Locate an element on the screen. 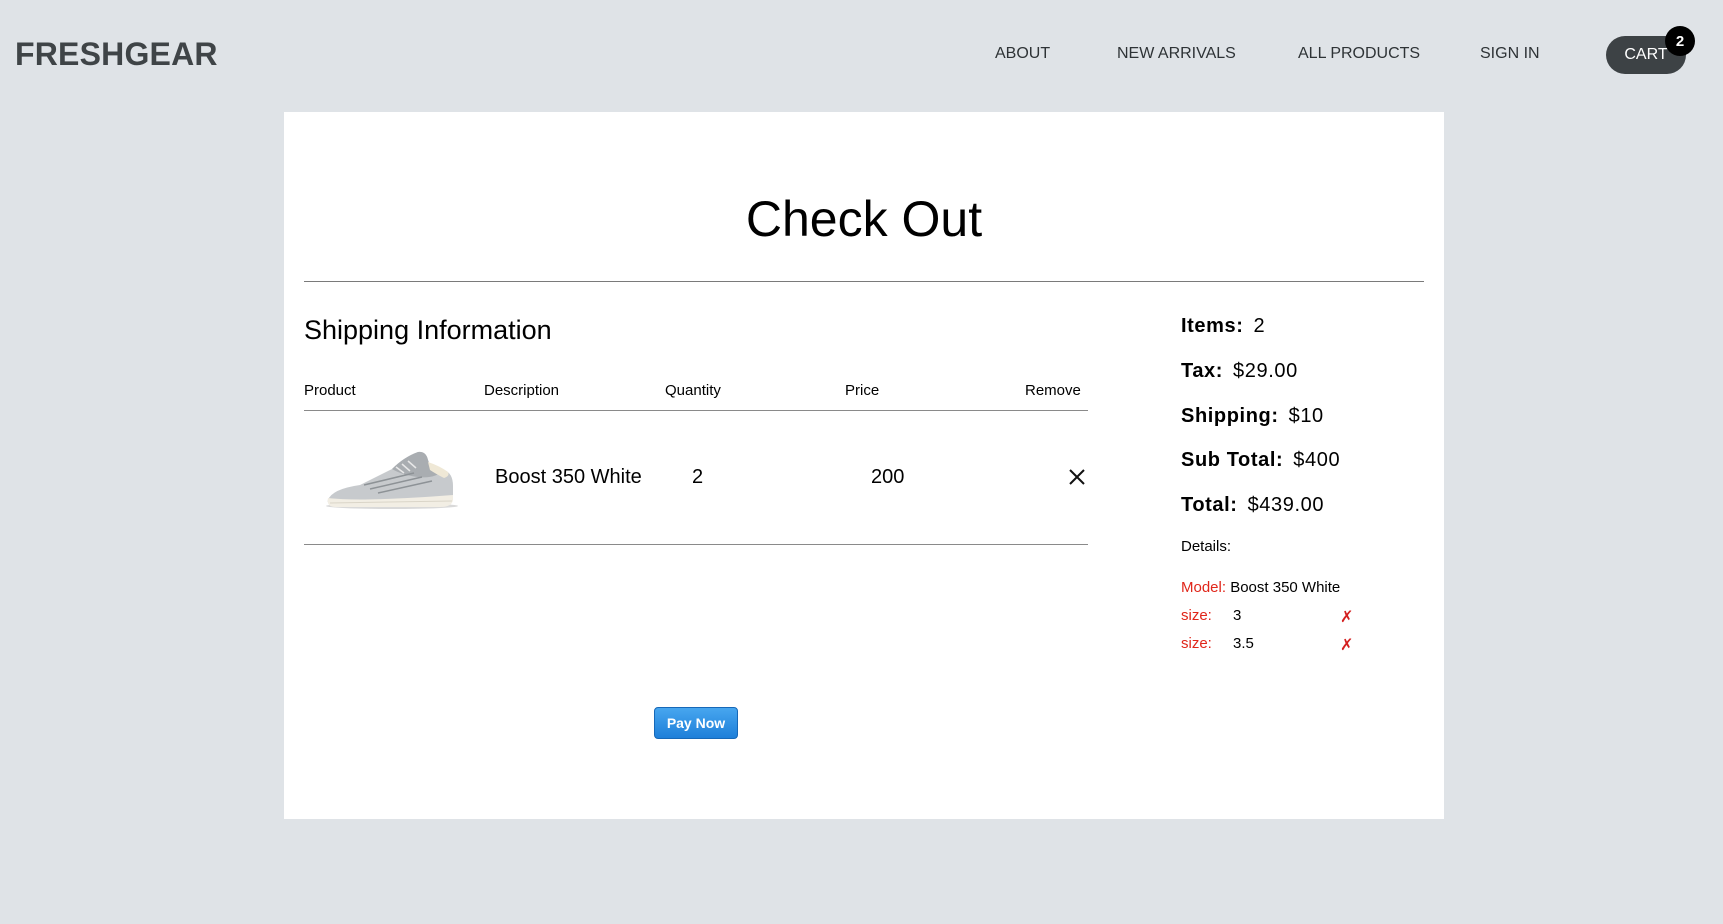 The width and height of the screenshot is (1723, 924). summary-tax-label: Tax: is located at coordinates (1202, 371).